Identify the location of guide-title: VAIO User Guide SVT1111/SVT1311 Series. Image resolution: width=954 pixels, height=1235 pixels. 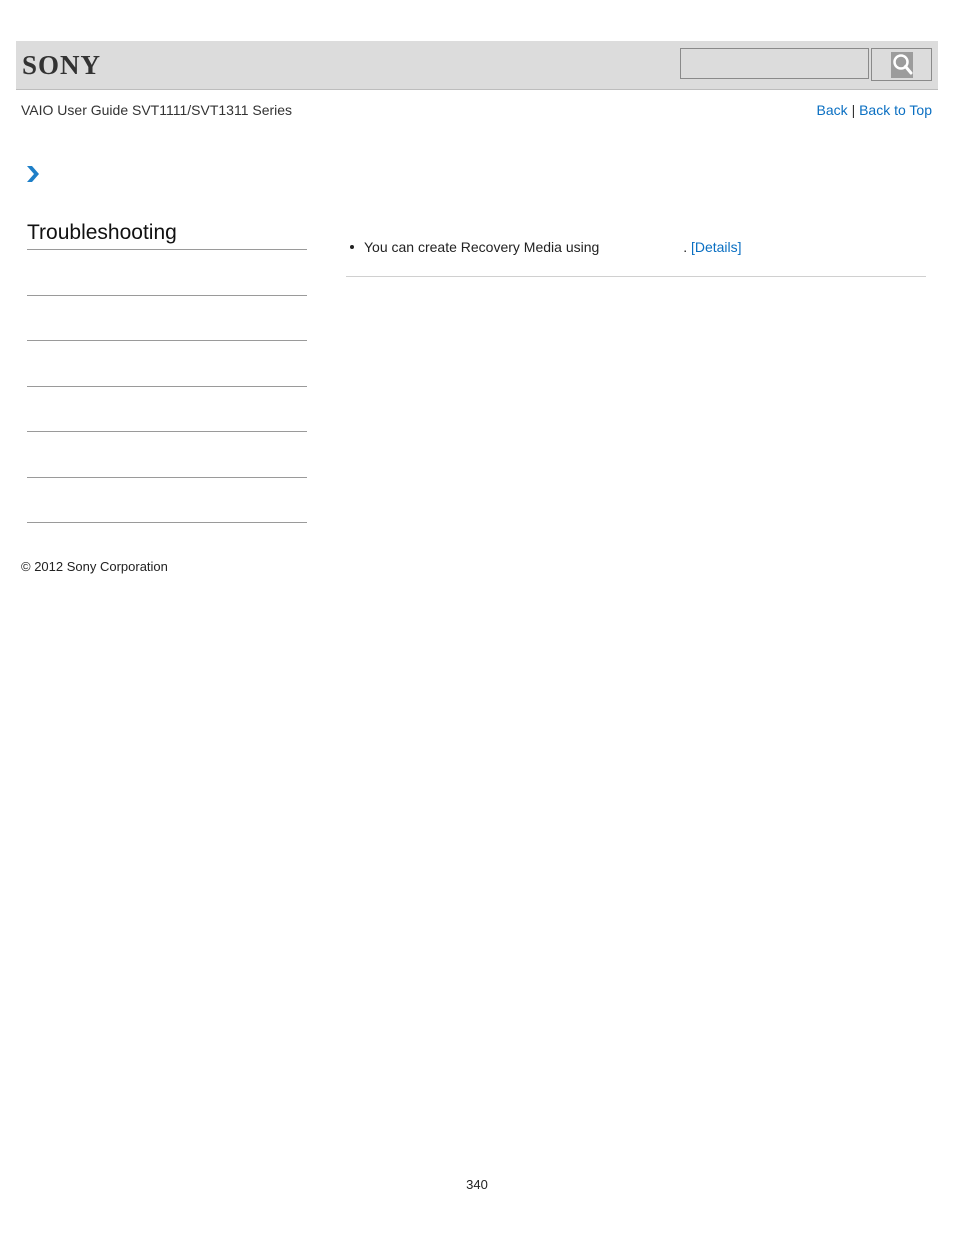
(157, 110).